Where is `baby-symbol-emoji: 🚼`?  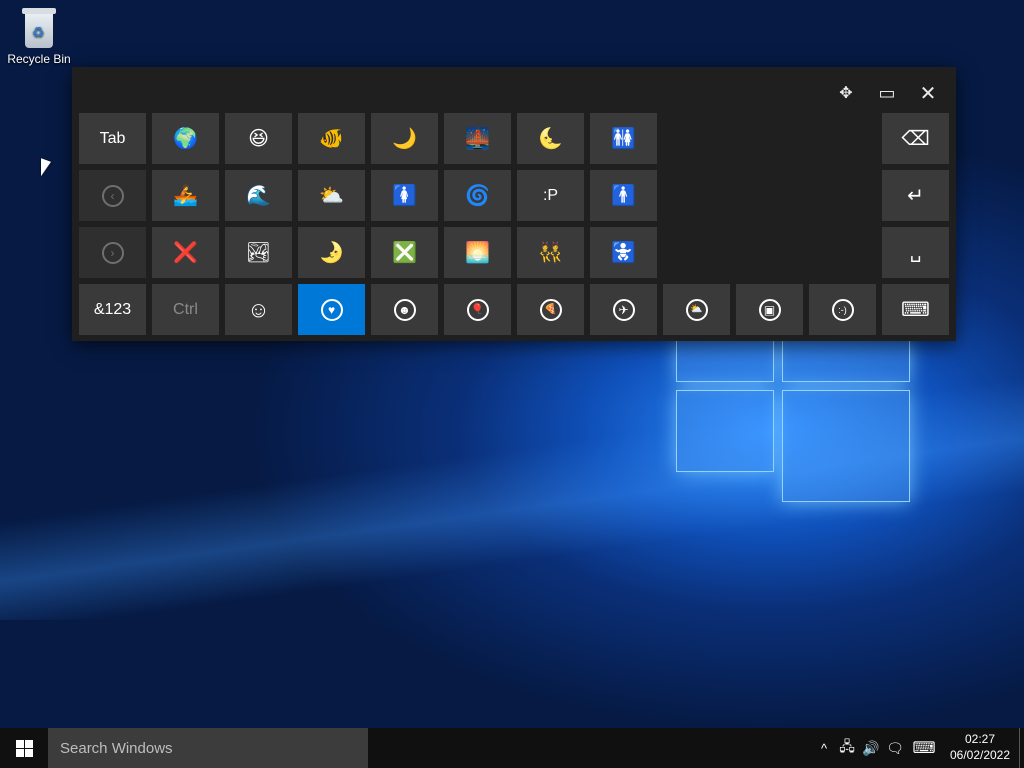 baby-symbol-emoji: 🚼 is located at coordinates (623, 252).